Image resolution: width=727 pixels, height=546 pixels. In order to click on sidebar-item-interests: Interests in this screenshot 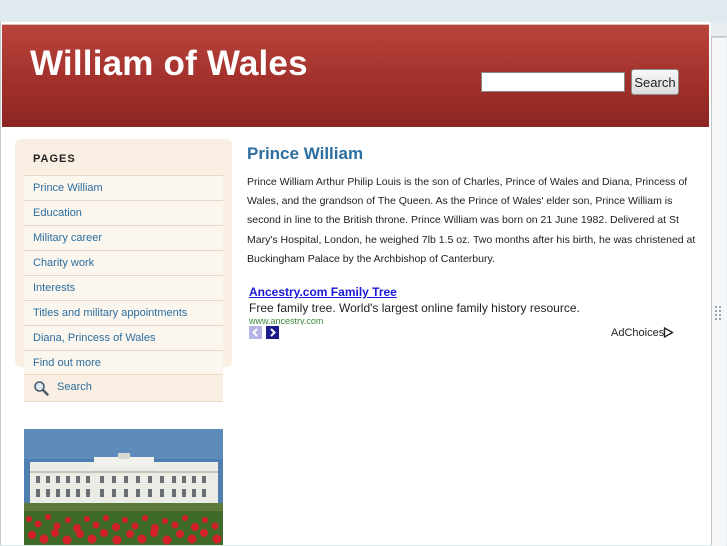, I will do `click(123, 287)`.